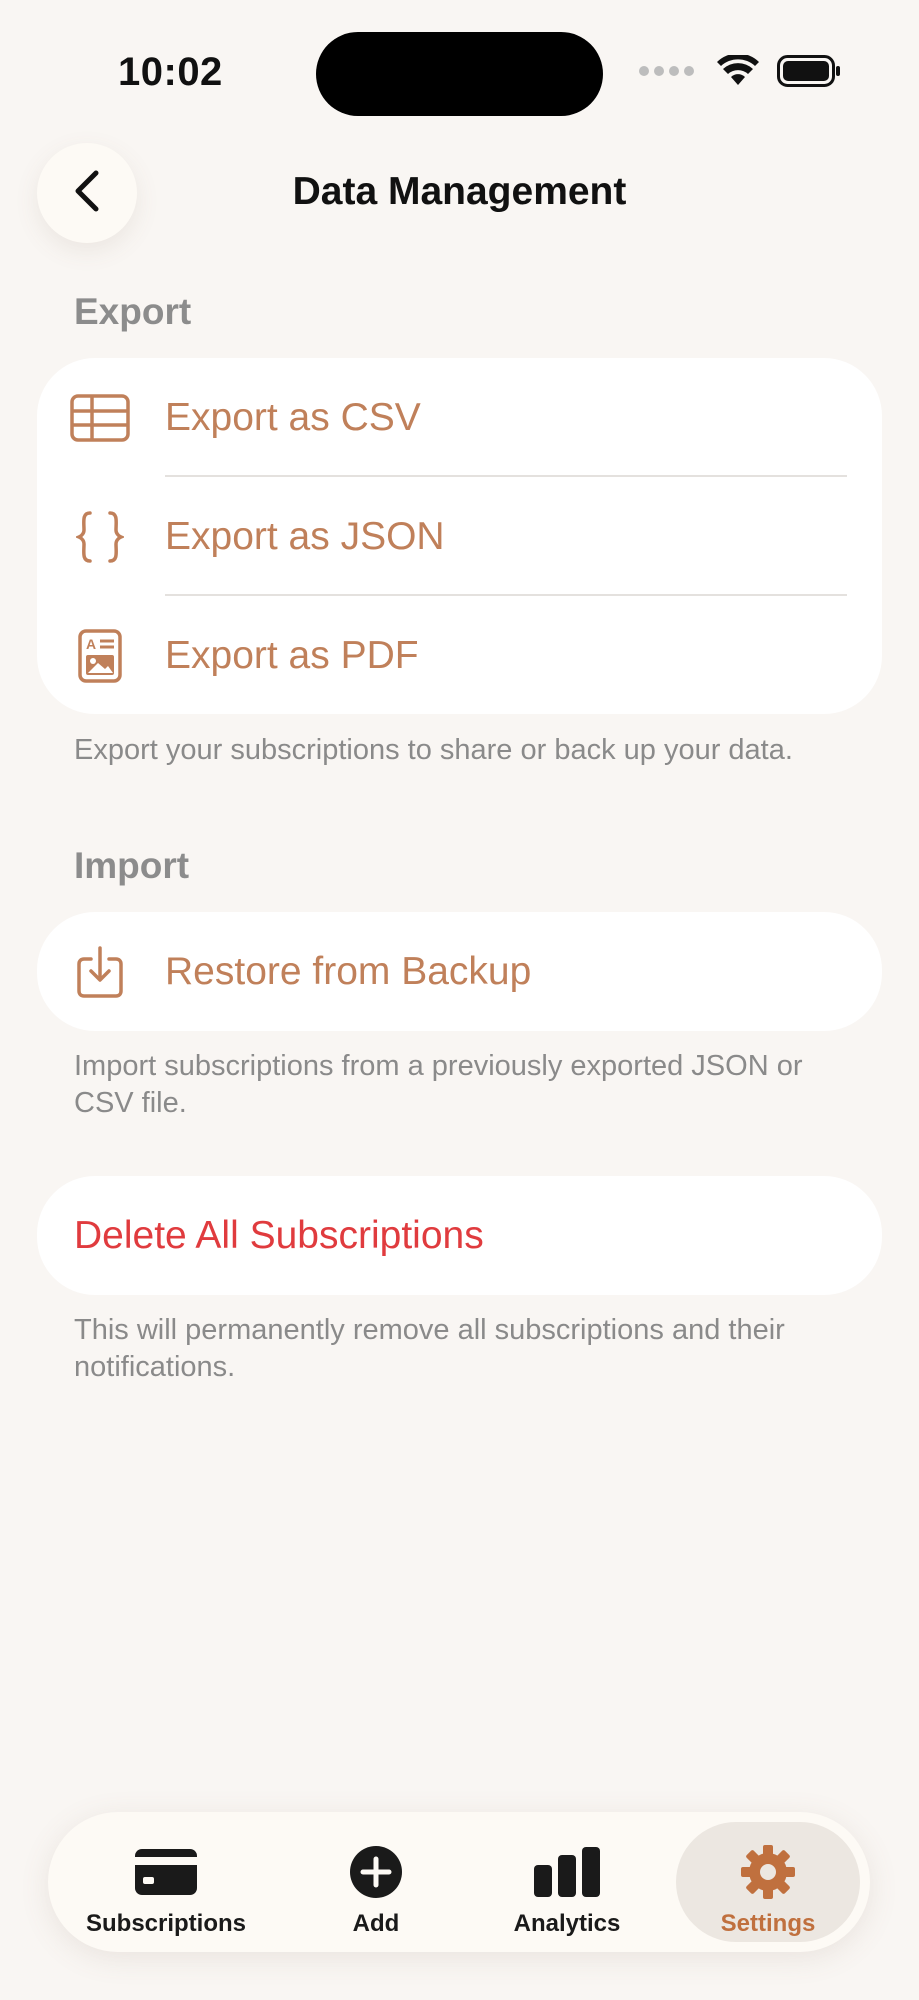 This screenshot has width=919, height=2000. I want to click on tab-bar: Subscriptions Add Analytics Settings, so click(459, 1882).